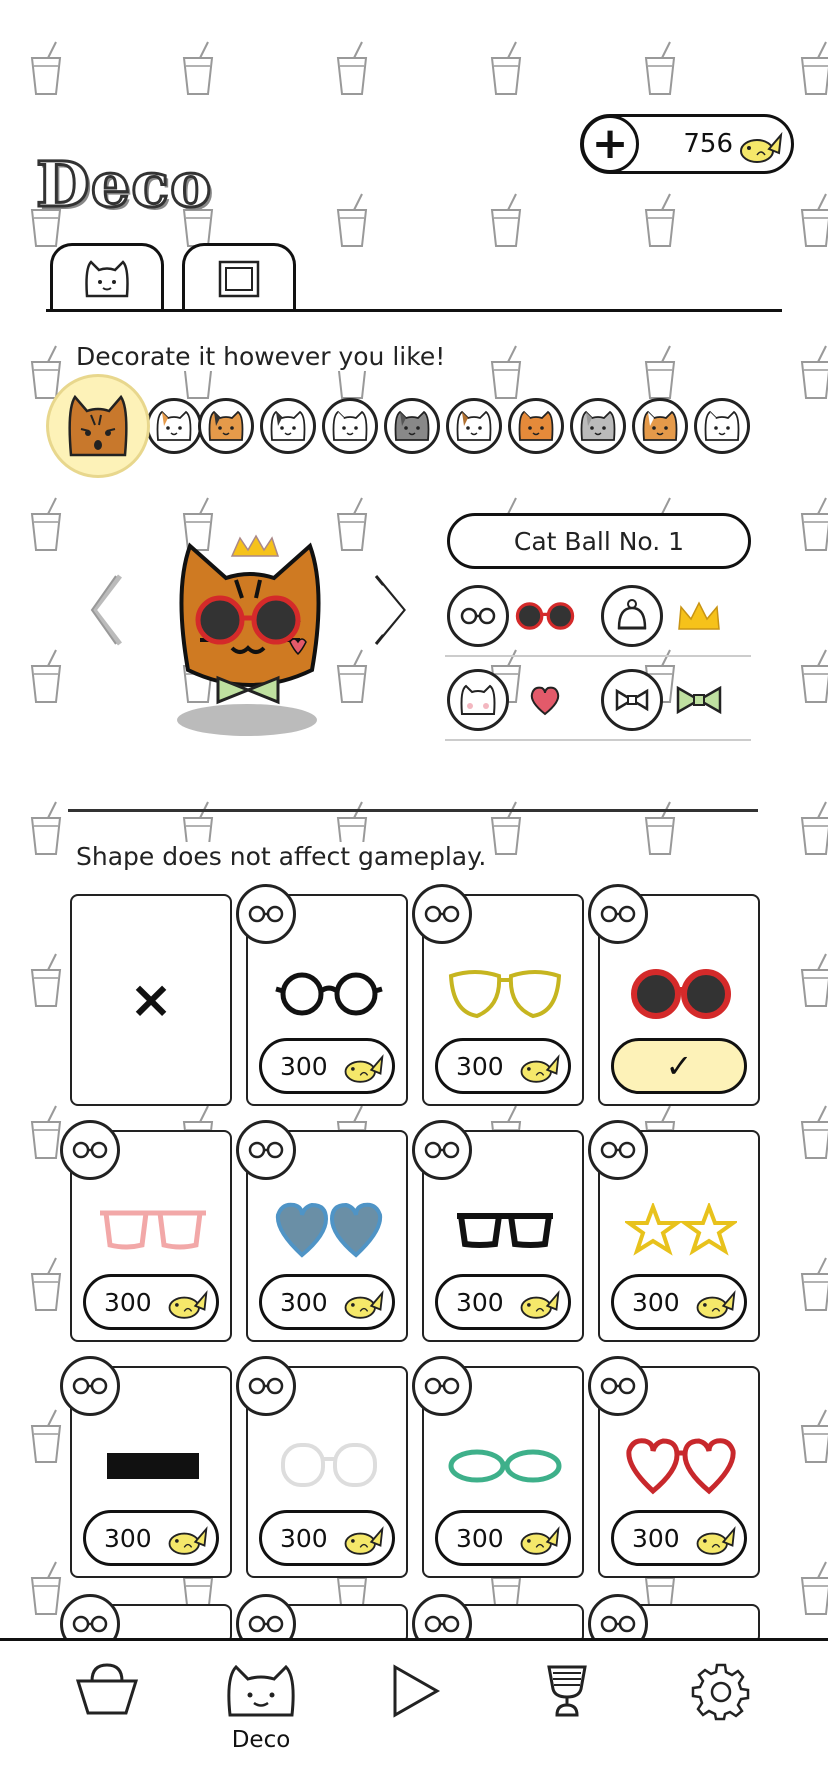 This screenshot has width=828, height=1792. Describe the element at coordinates (599, 541) in the screenshot. I see `cat-name-field: Cat Ball No. 1` at that location.